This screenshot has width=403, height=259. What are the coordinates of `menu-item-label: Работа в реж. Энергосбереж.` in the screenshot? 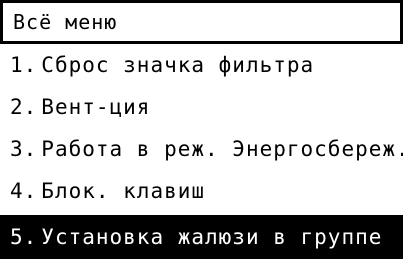 It's located at (222, 149).